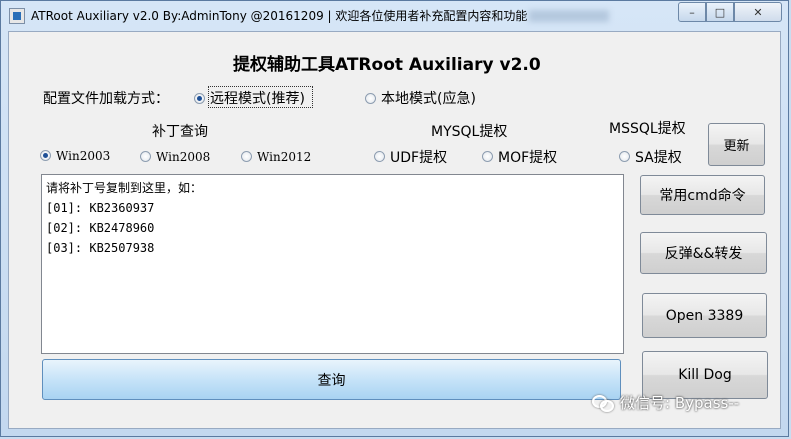 The width and height of the screenshot is (791, 439). What do you see at coordinates (257, 98) in the screenshot?
I see `radio-remote-mode-label: 远程模式(推荐)` at bounding box center [257, 98].